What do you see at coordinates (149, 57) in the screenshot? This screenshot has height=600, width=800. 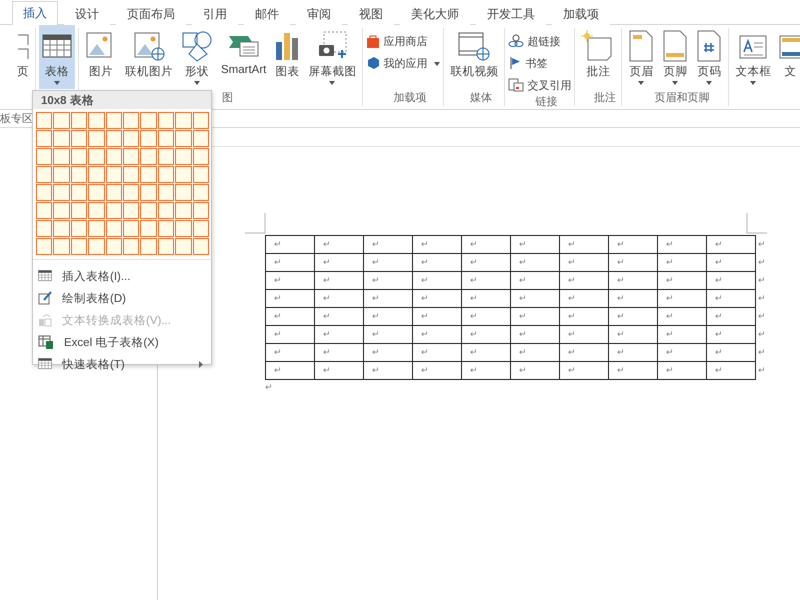 I see `ribbon-button: 联机图片` at bounding box center [149, 57].